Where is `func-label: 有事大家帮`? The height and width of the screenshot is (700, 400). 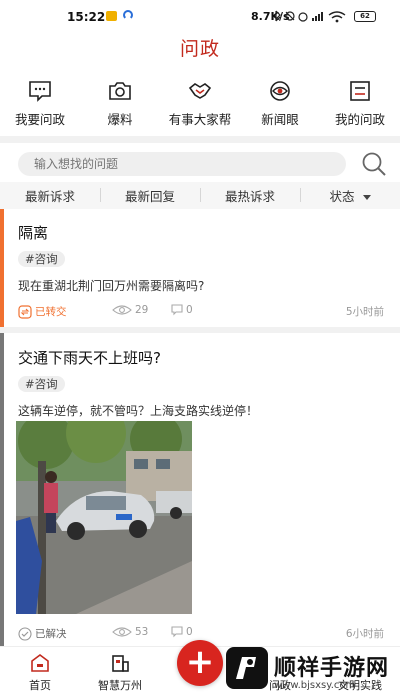 func-label: 有事大家帮 is located at coordinates (200, 119).